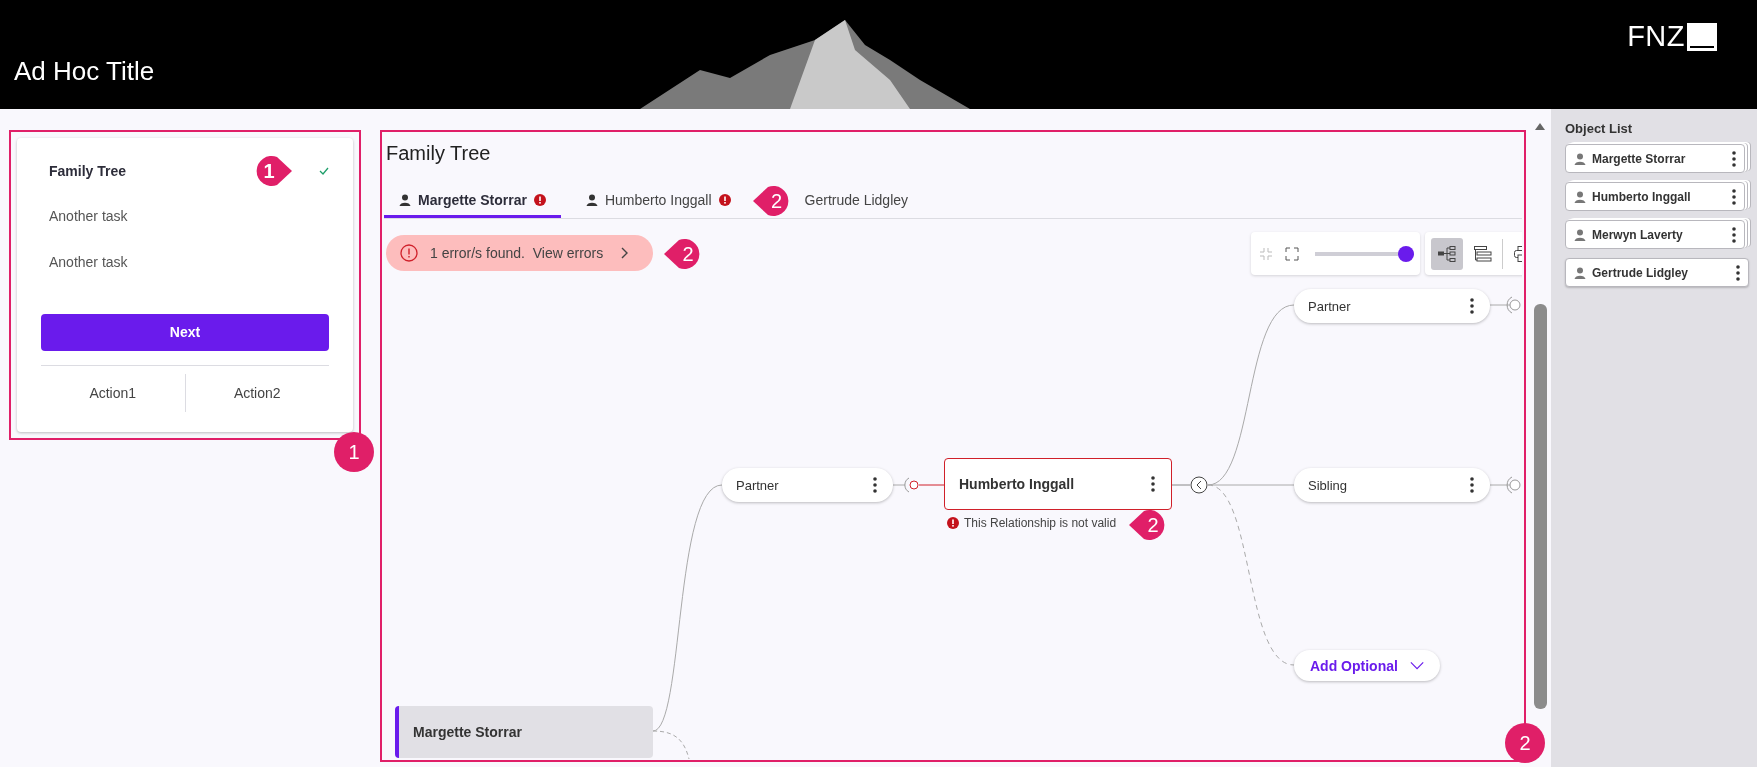 This screenshot has height=767, width=1757. I want to click on logo-text: FNZ, so click(1656, 36).